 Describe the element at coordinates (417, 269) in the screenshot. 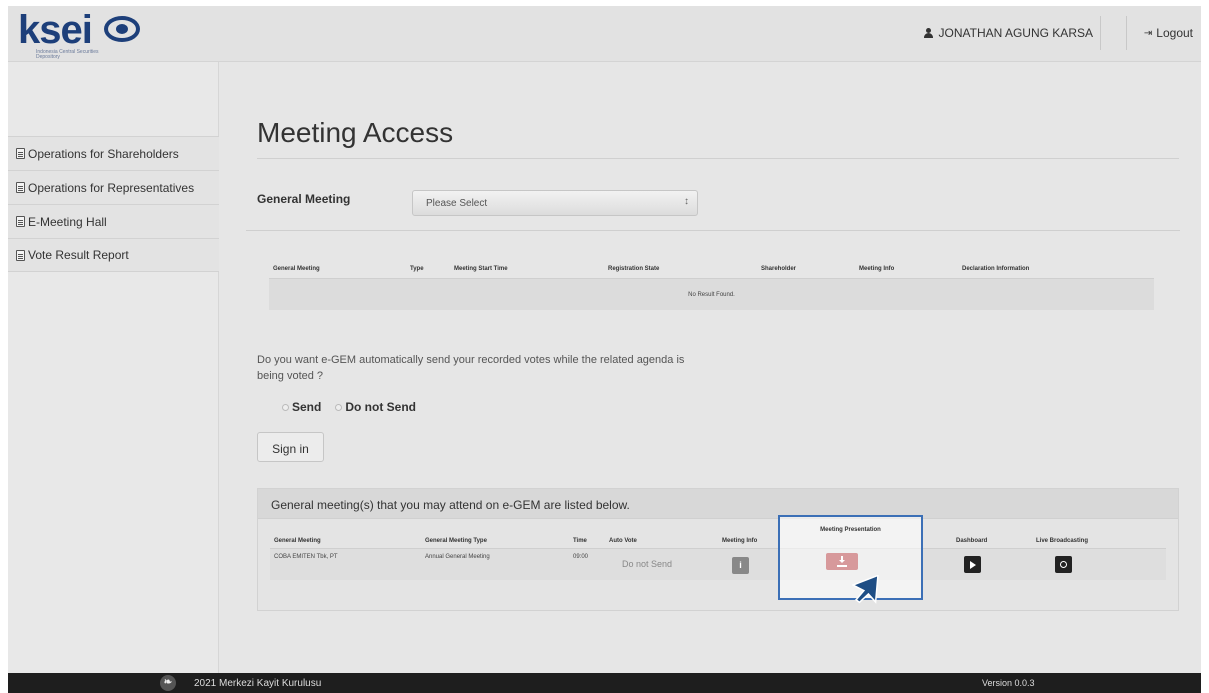

I see `column-header: Type` at that location.